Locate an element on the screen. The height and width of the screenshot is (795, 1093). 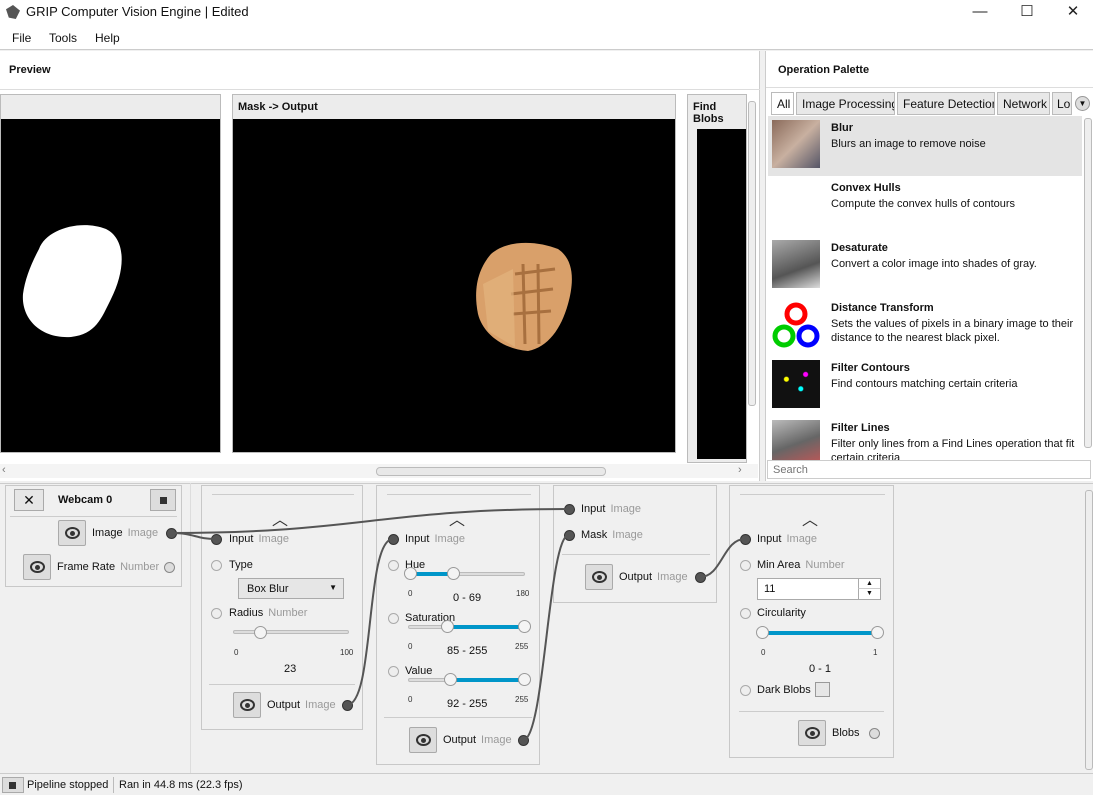
circularity-slider-high-knob is located at coordinates (877, 632).